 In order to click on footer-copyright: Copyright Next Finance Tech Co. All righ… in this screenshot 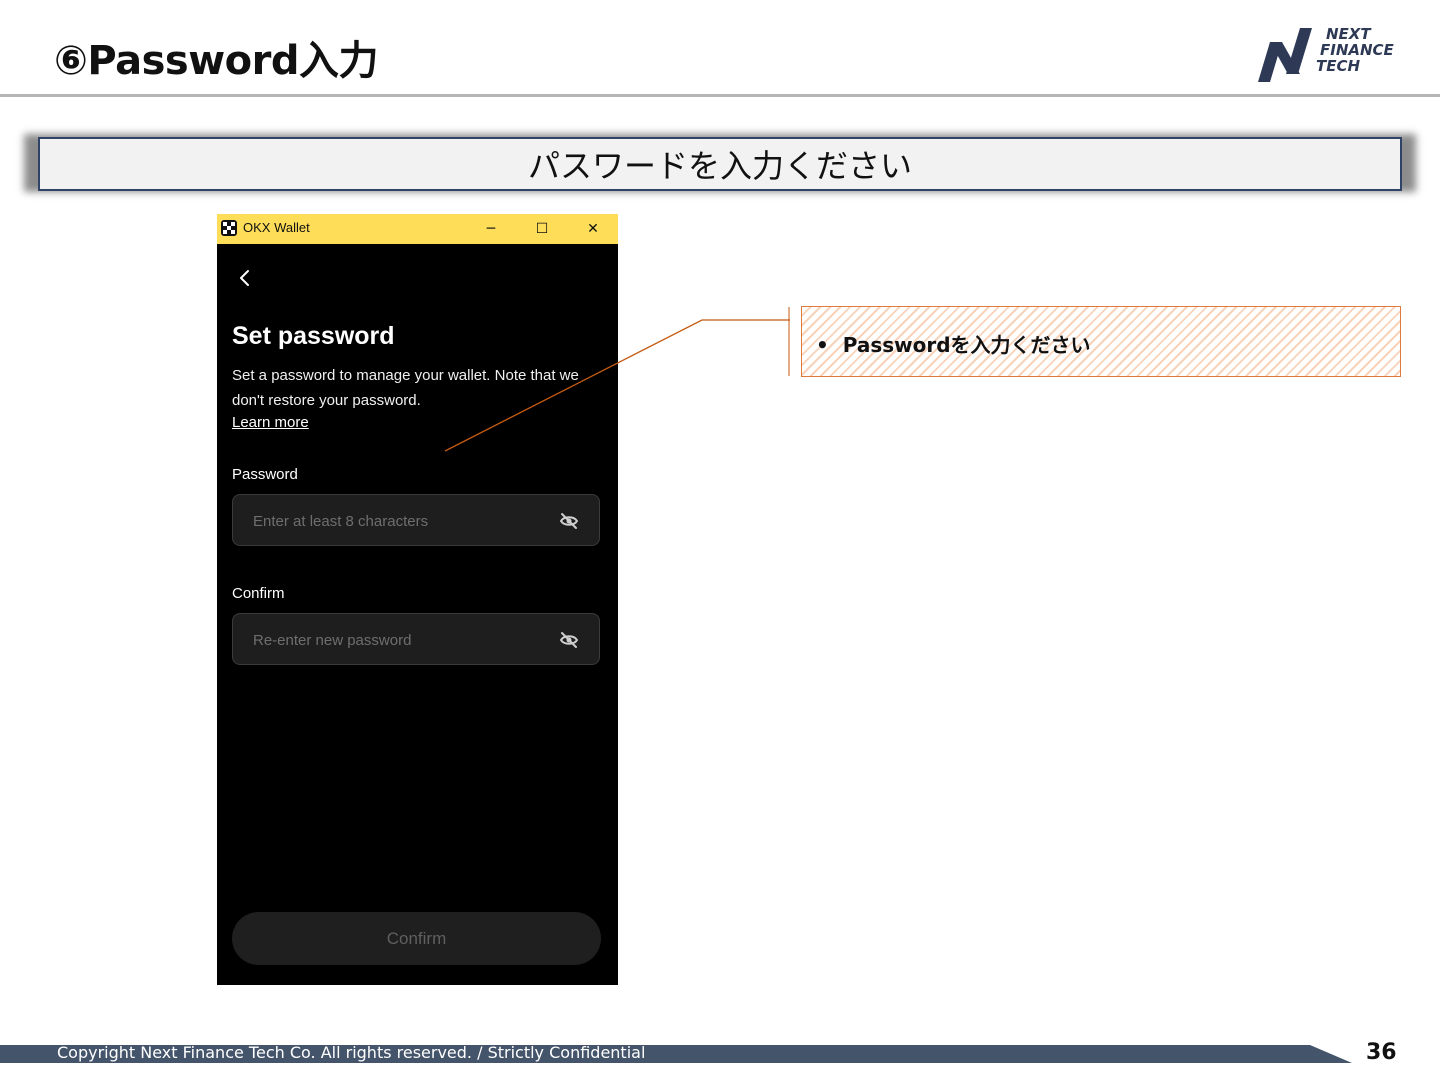, I will do `click(351, 1052)`.